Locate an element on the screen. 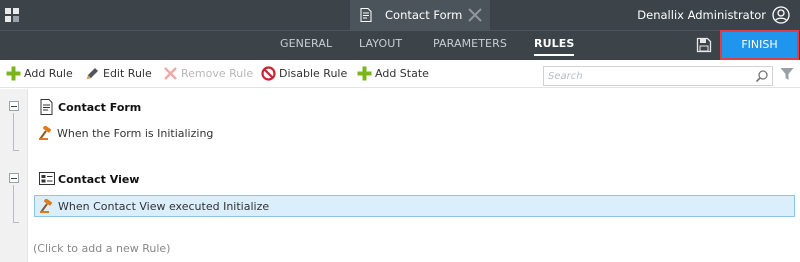  top-bar: Contact Form Denallix Administrator is located at coordinates (400, 15).